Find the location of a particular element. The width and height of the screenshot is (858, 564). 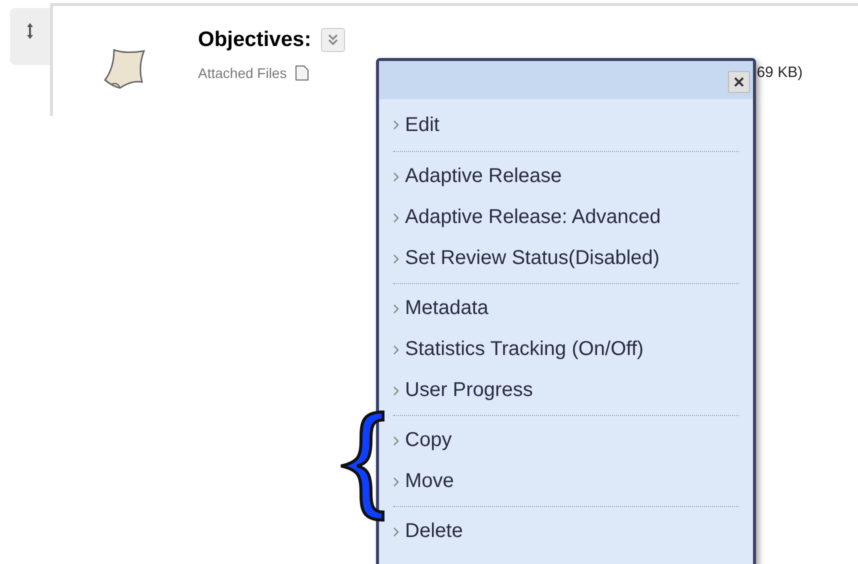

menu-item: Copy is located at coordinates (566, 440).